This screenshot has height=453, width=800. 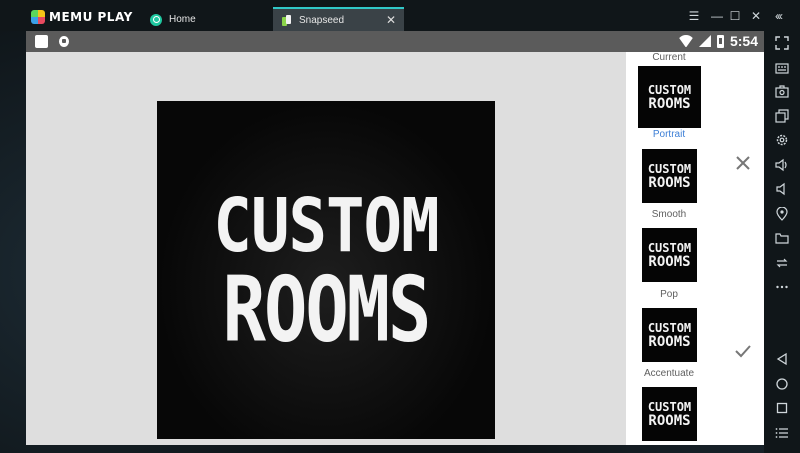 I want to click on filter-thumb-pop: CUSTOM ROOMS, so click(x=669, y=255).